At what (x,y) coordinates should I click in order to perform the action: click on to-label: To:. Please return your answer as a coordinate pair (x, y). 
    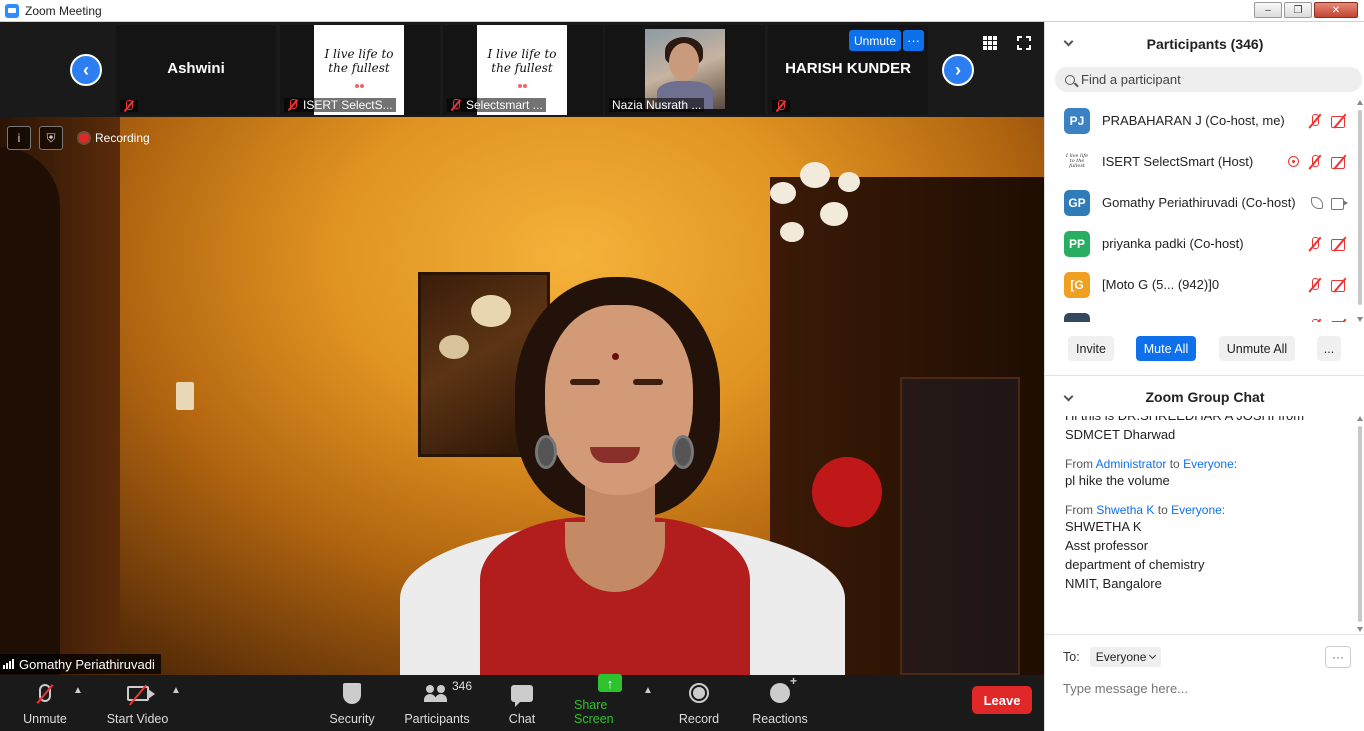
    Looking at the image, I should click on (1071, 657).